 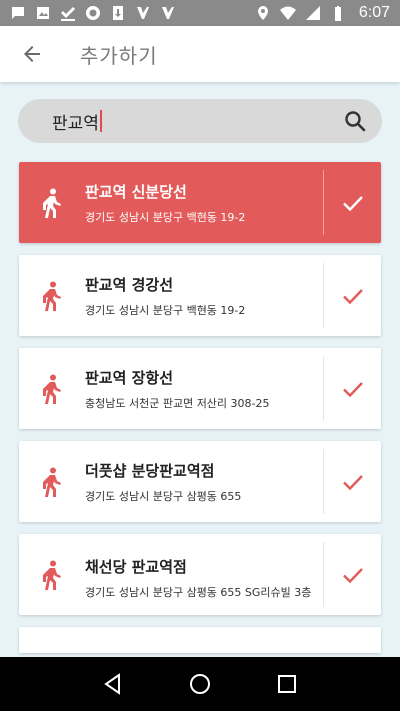 I want to click on message-icon, so click(x=18, y=13).